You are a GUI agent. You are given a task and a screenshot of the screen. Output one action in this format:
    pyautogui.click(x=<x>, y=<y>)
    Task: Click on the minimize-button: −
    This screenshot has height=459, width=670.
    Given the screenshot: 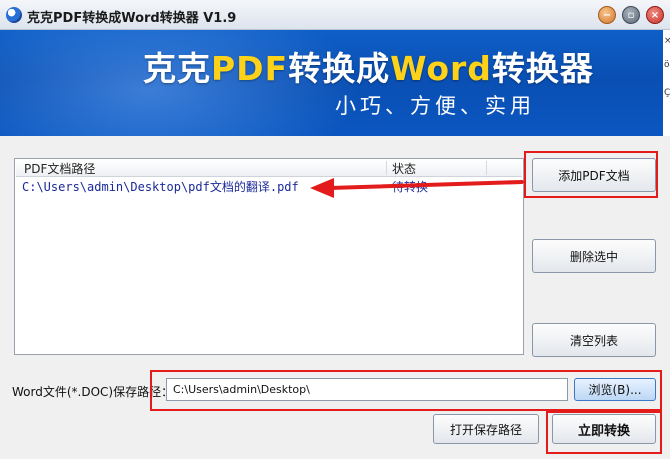 What is the action you would take?
    pyautogui.click(x=607, y=15)
    